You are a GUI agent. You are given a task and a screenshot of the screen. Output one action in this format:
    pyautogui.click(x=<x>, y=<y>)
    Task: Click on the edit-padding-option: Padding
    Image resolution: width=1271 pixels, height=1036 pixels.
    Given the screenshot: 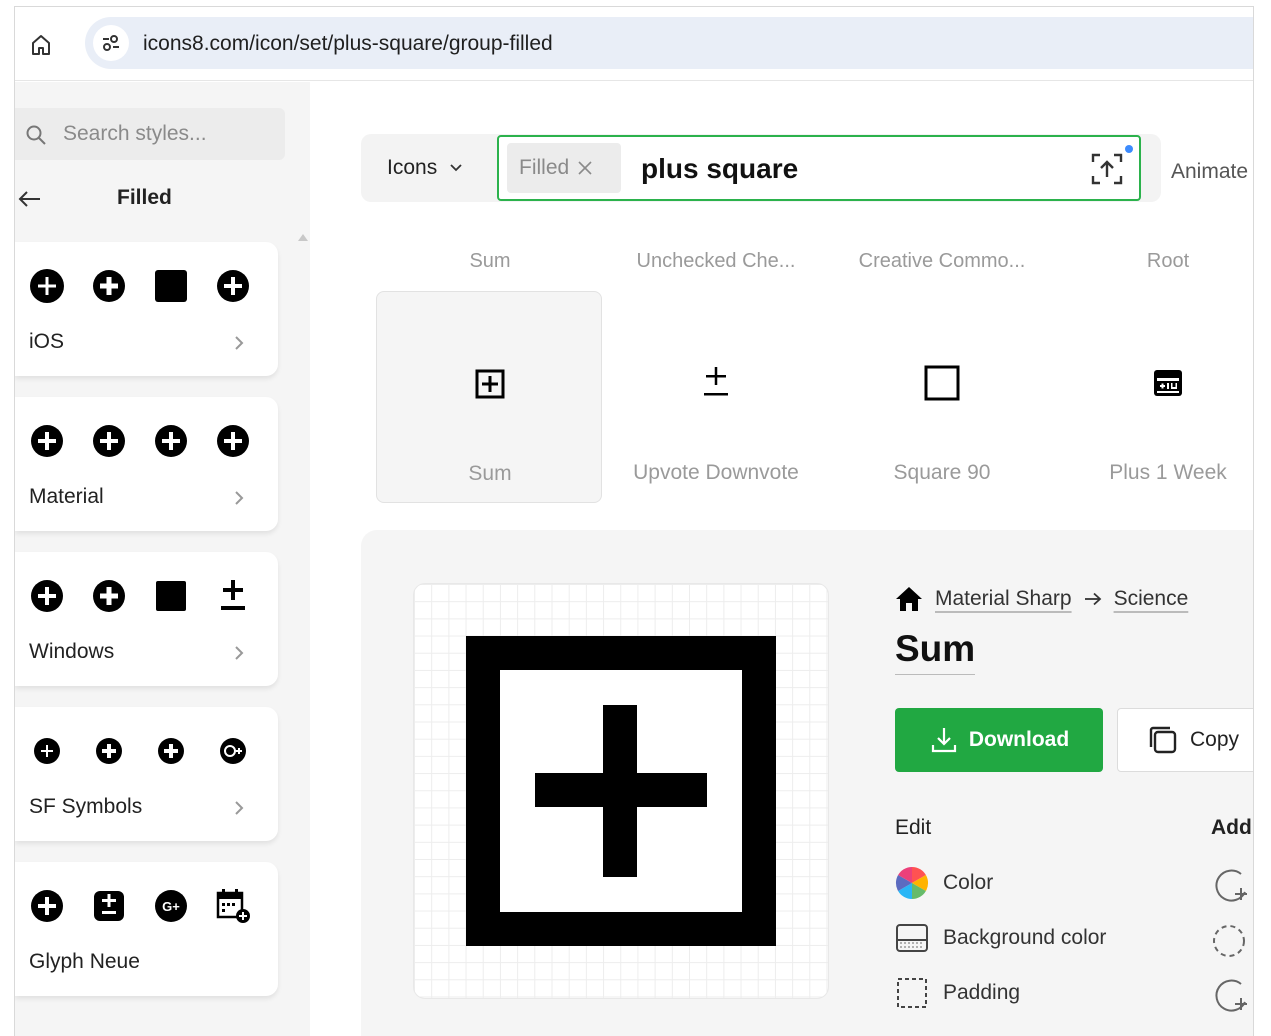 What is the action you would take?
    pyautogui.click(x=957, y=993)
    